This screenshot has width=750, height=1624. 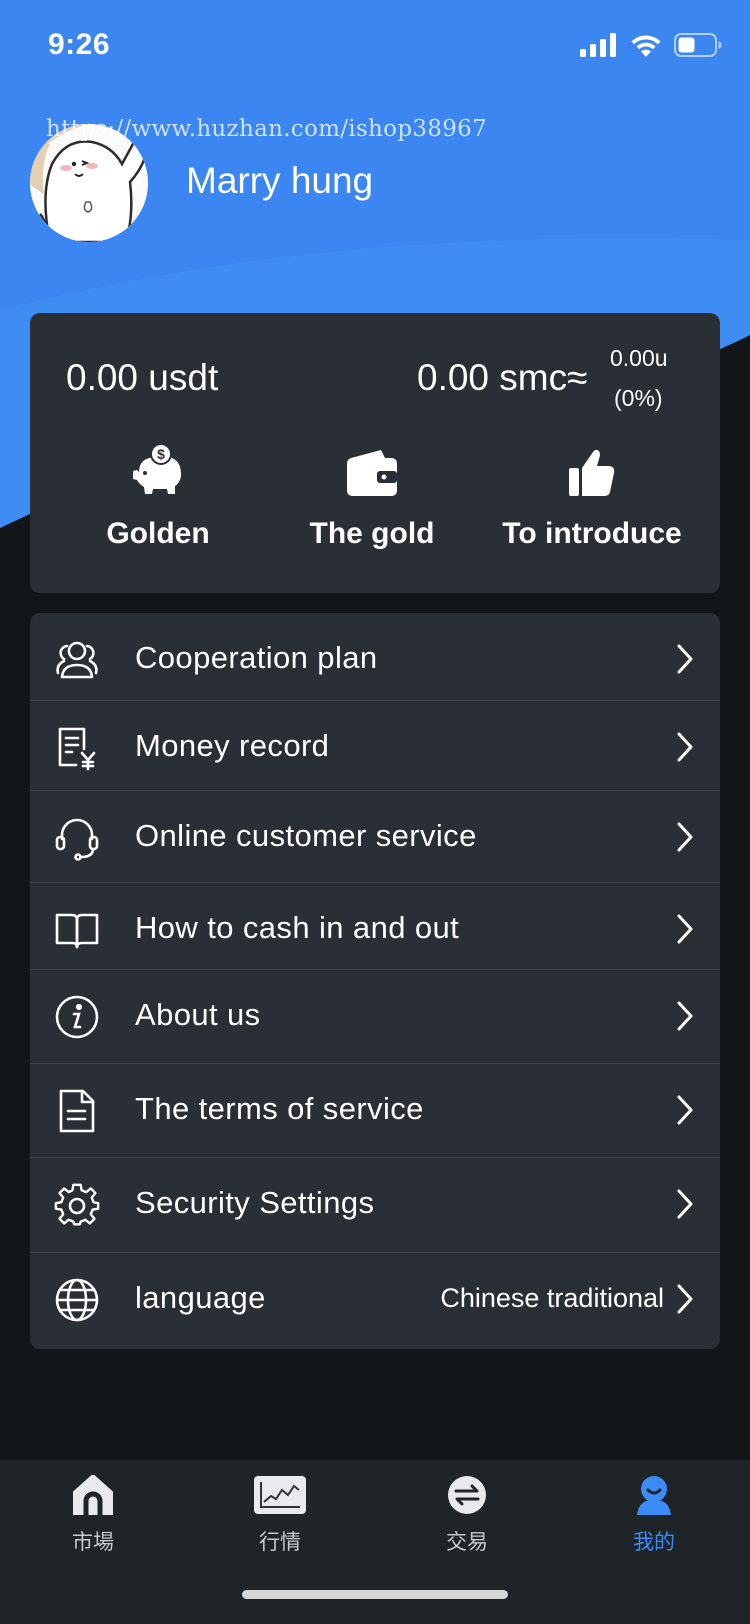 What do you see at coordinates (654, 1542) in the screenshot?
I see `tab-label: 我的` at bounding box center [654, 1542].